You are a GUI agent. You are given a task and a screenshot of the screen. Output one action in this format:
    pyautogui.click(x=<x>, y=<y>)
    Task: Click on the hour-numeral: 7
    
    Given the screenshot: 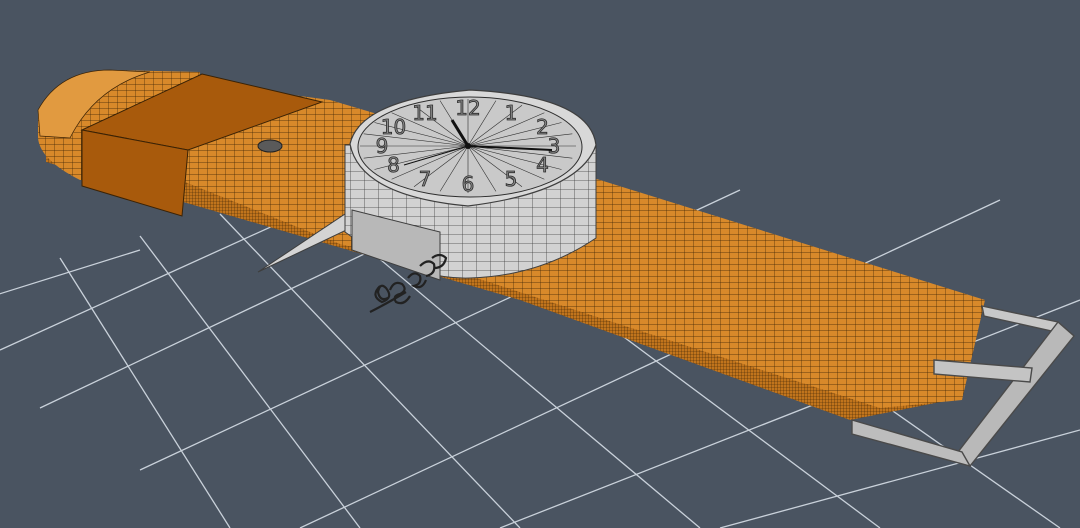 What is the action you would take?
    pyautogui.click(x=425, y=179)
    